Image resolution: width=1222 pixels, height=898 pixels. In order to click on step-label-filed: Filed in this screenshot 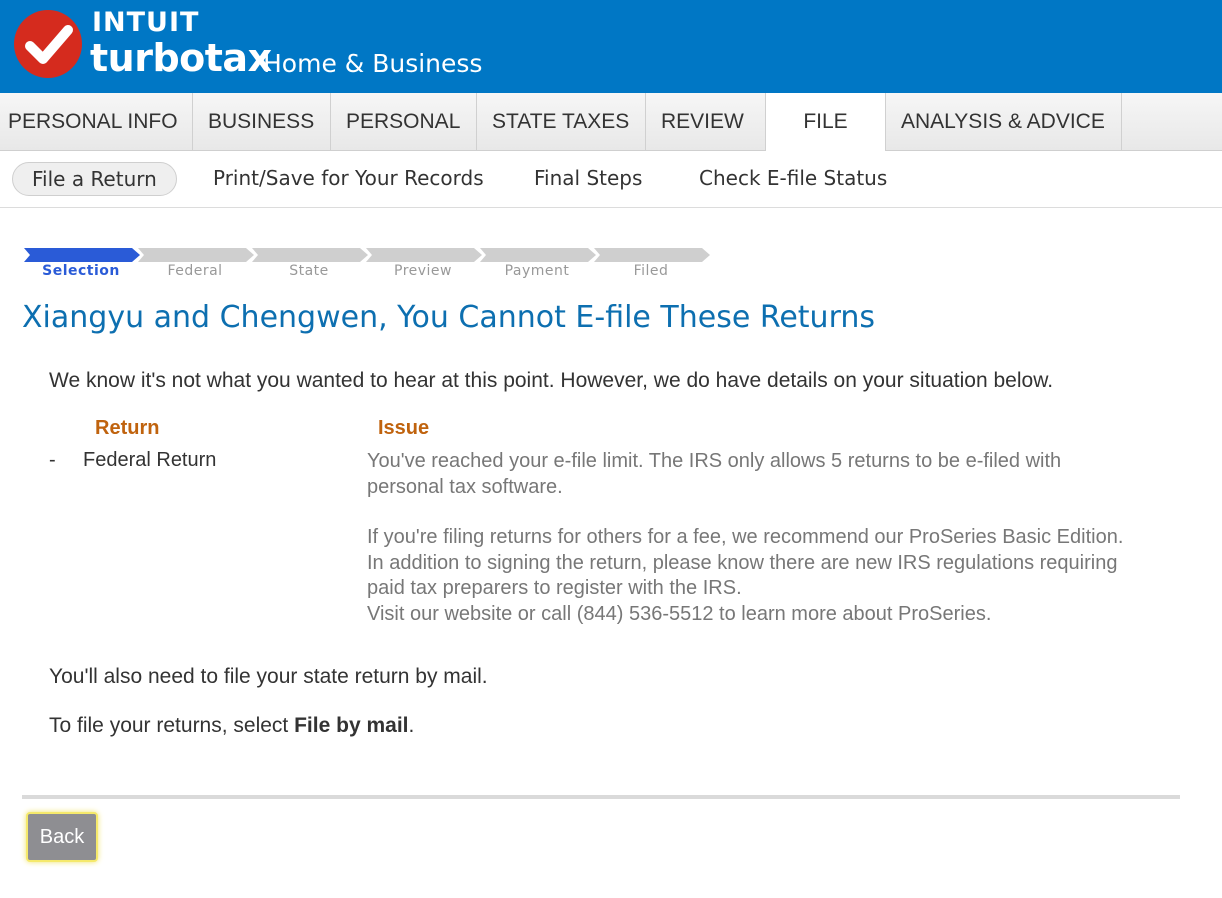, I will do `click(651, 271)`.